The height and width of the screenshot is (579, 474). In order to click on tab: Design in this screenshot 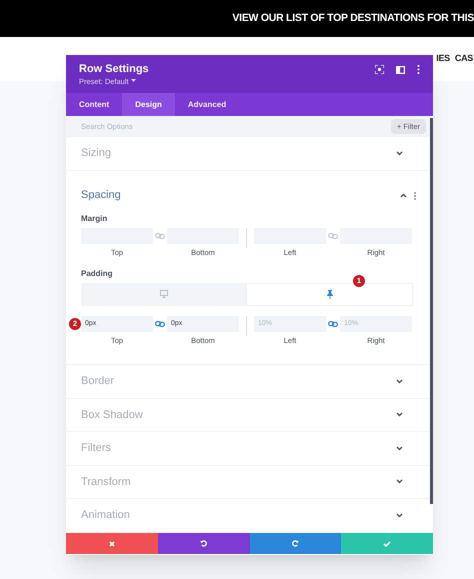, I will do `click(148, 104)`.